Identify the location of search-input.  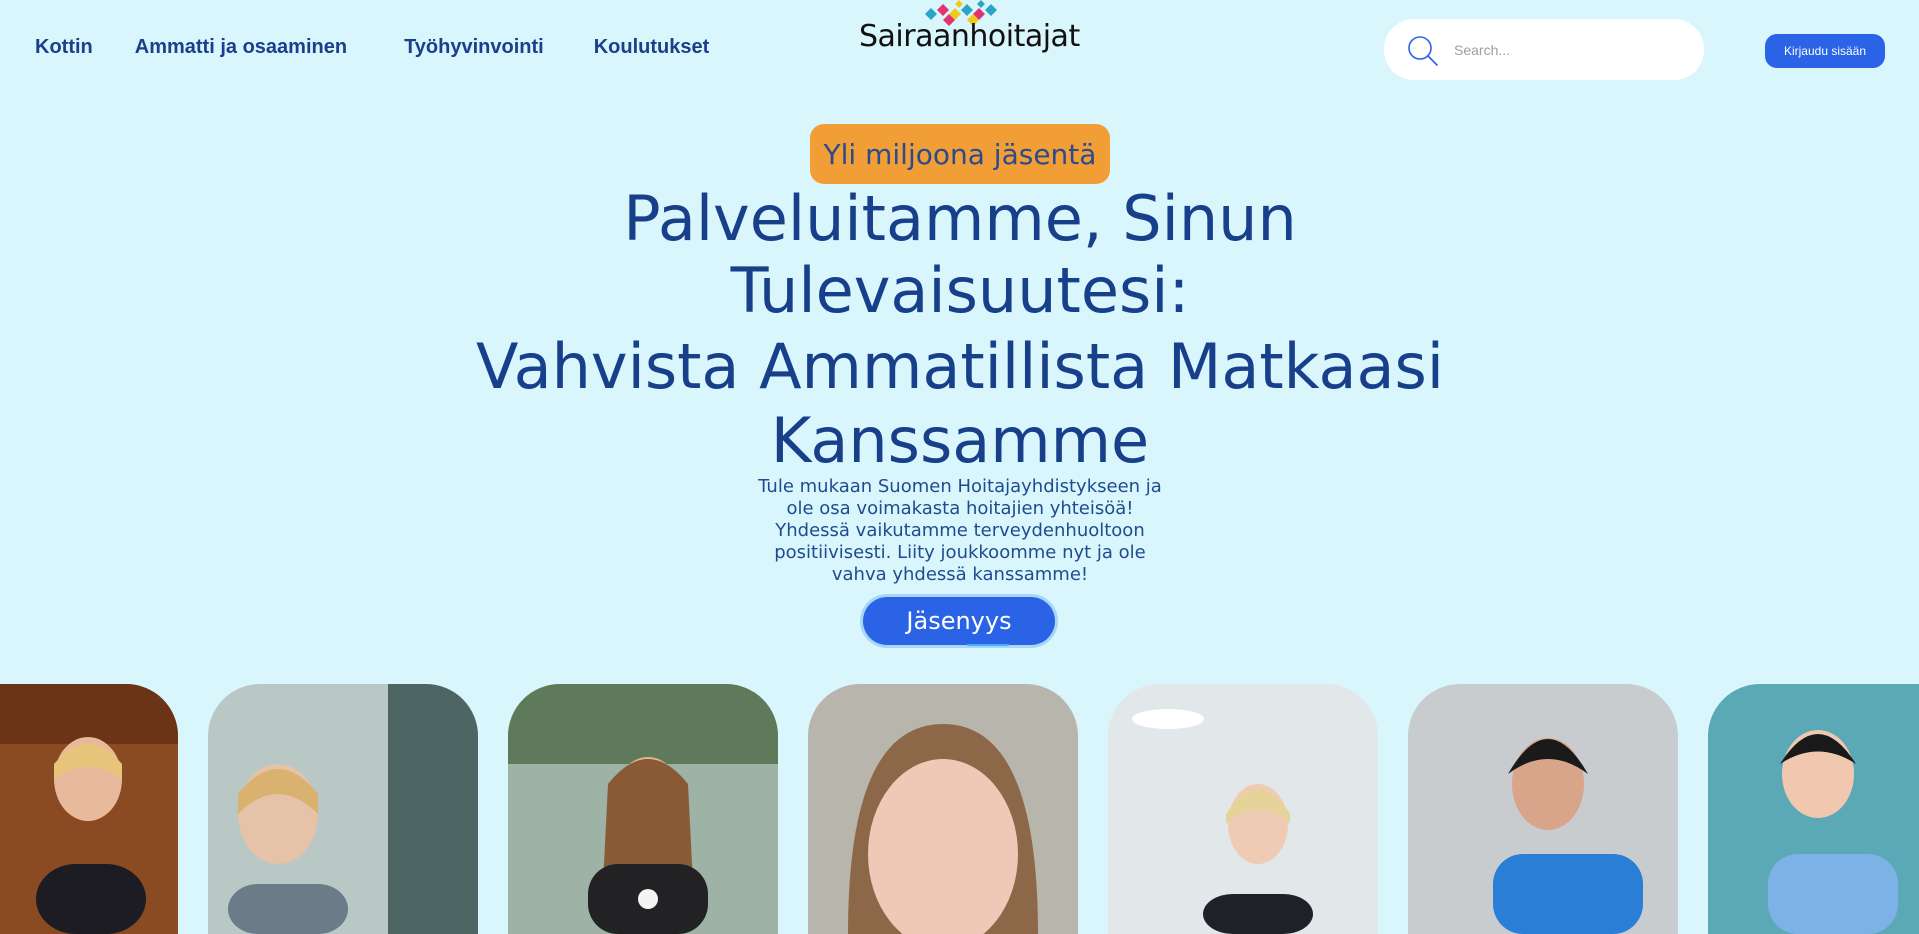
(1569, 50).